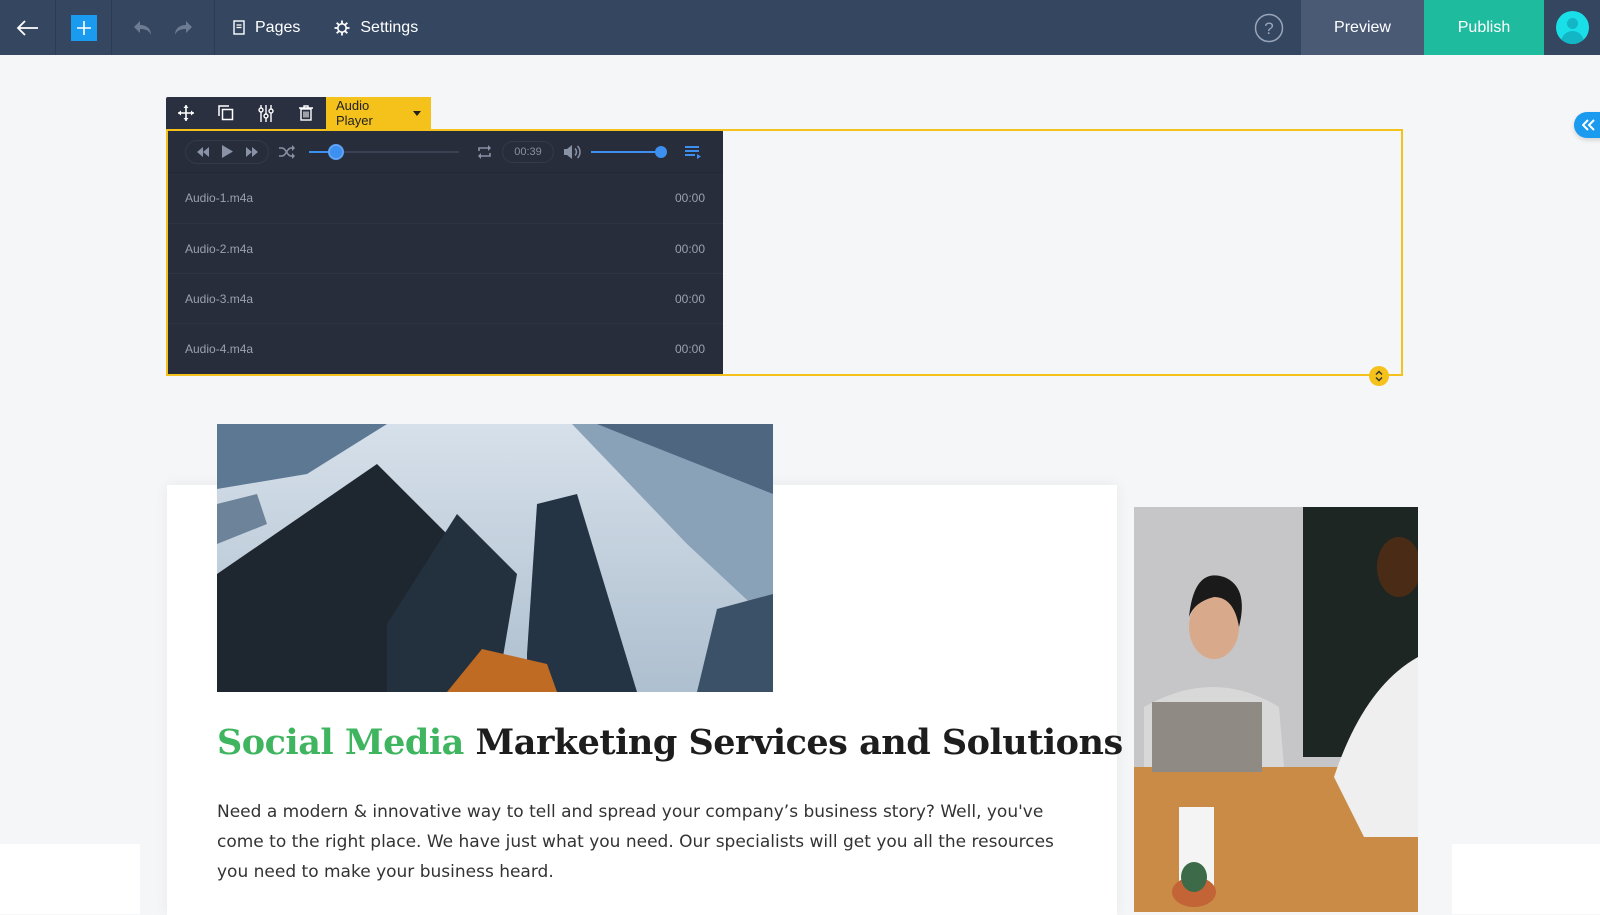  I want to click on user-avatar-icon, so click(1572, 27).